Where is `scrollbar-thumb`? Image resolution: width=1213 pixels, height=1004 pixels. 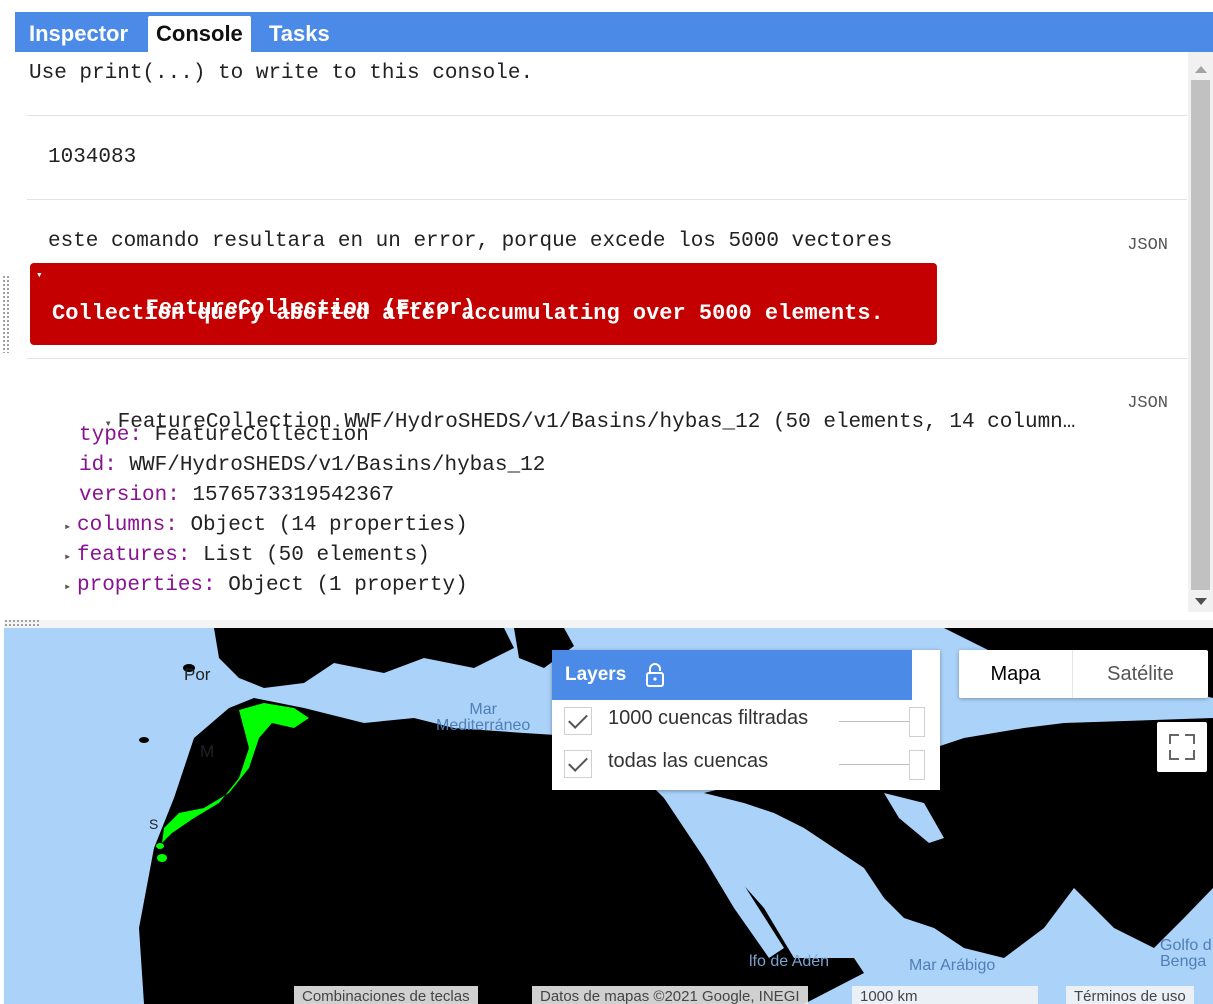 scrollbar-thumb is located at coordinates (1200, 335).